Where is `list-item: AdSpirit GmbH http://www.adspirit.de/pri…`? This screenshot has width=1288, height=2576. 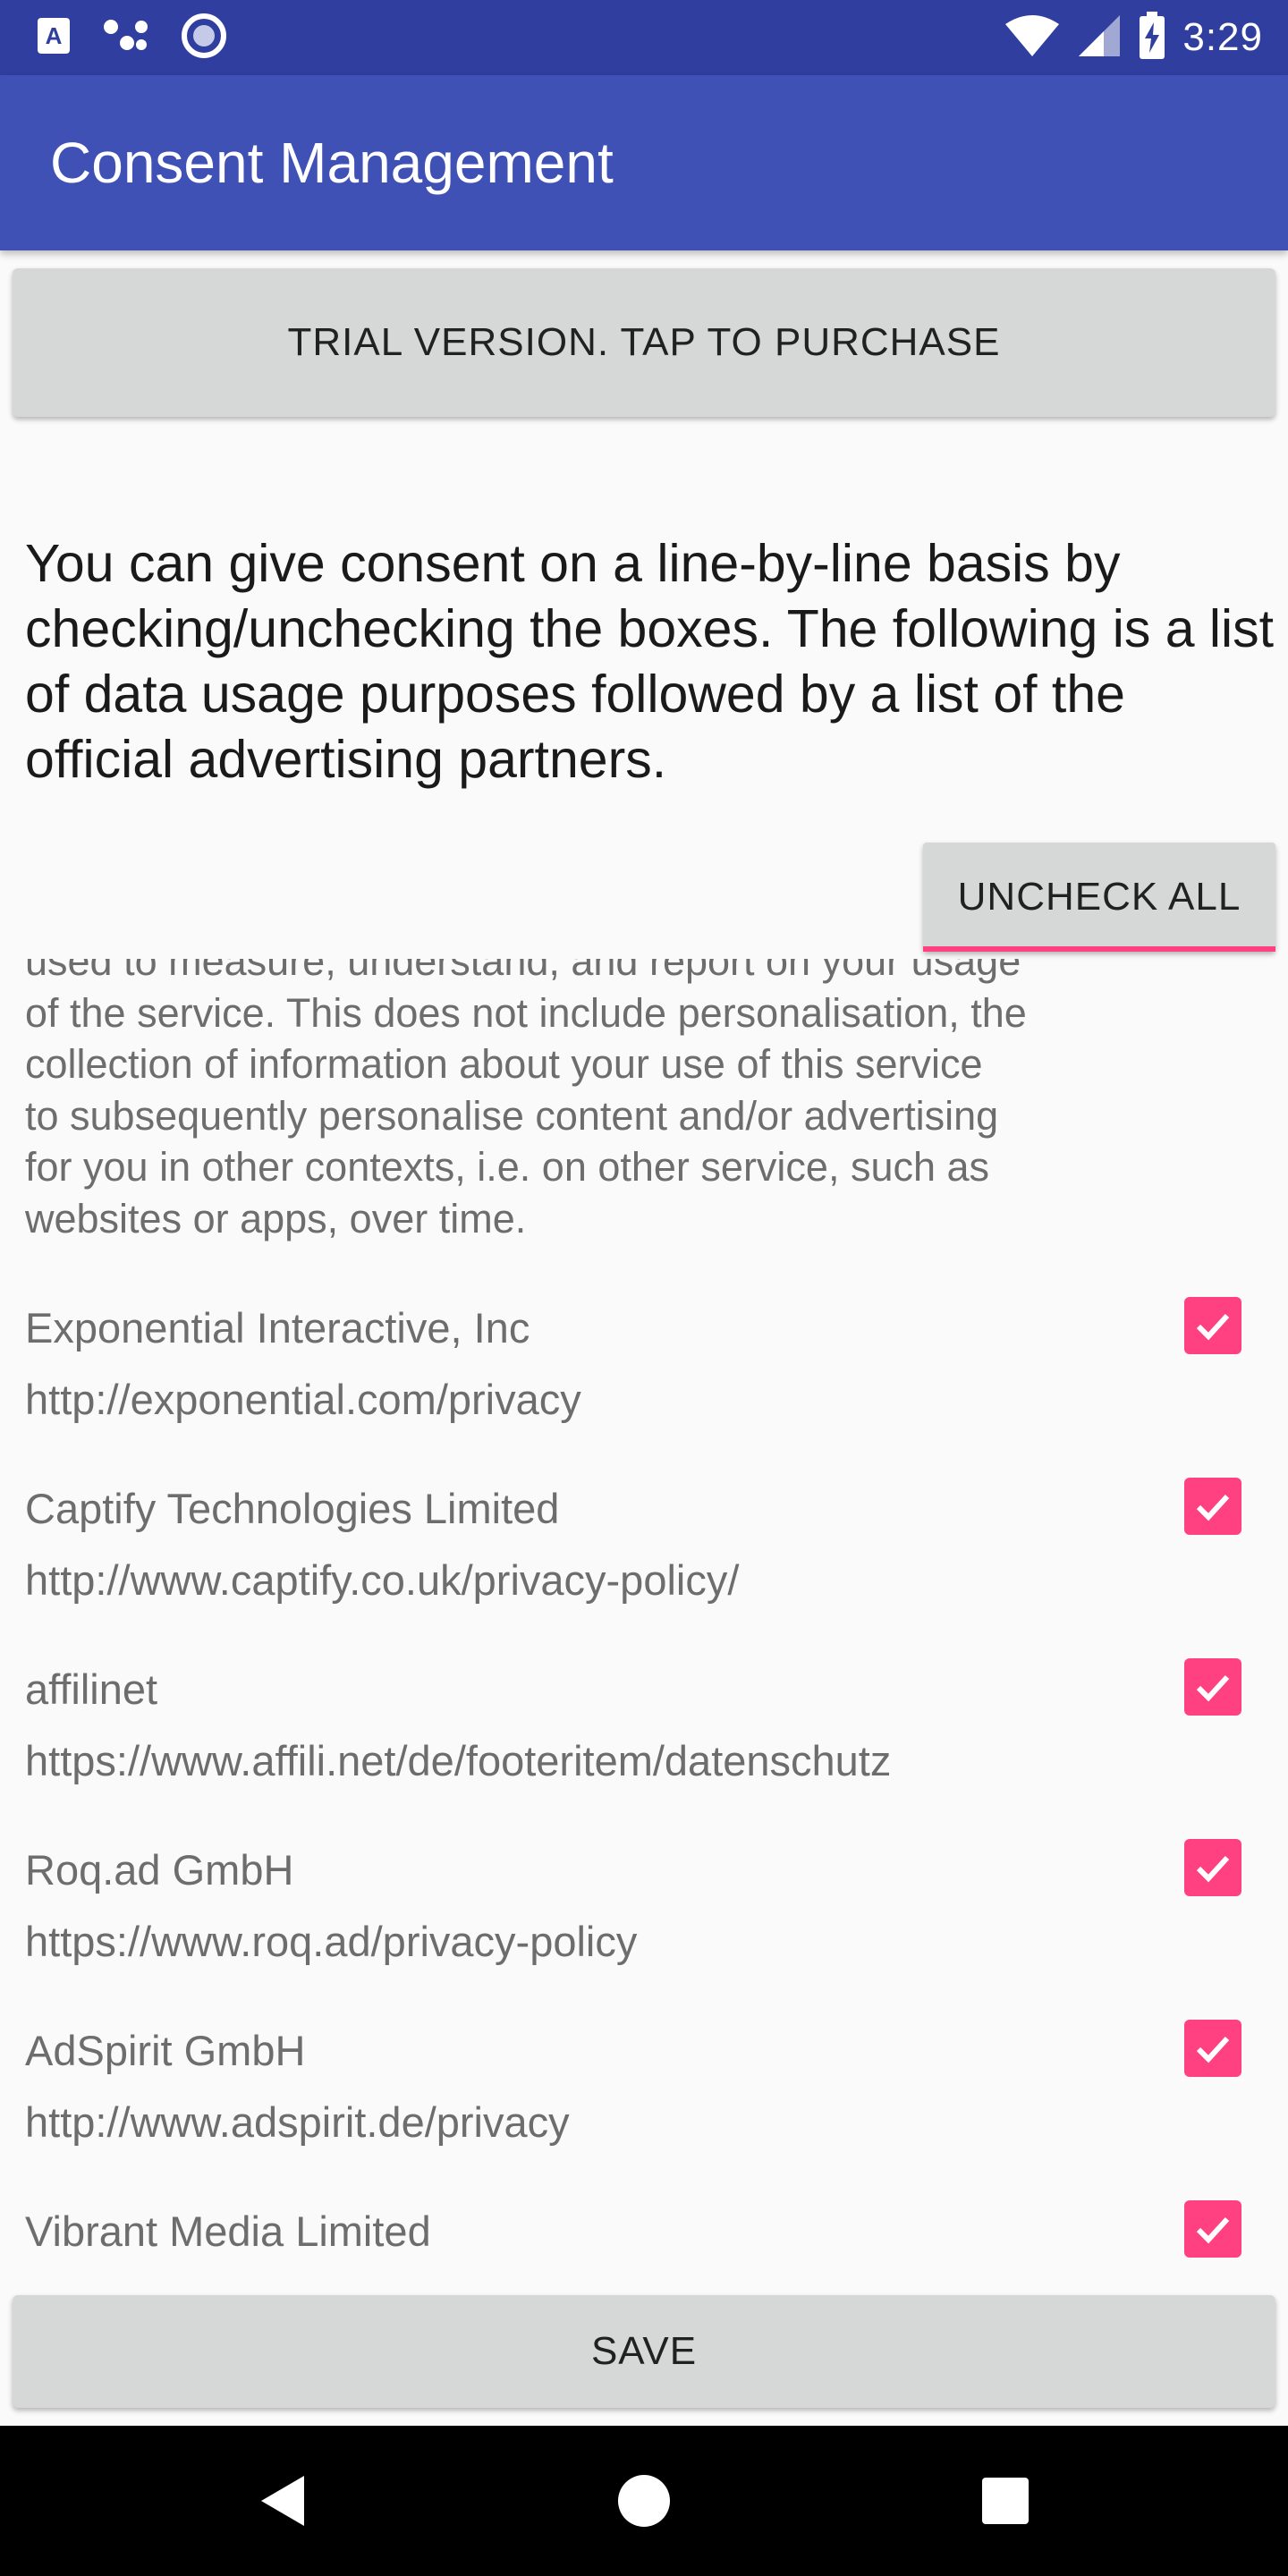
list-item: AdSpirit GmbH http://www.adspirit.de/pri… is located at coordinates (644, 2113).